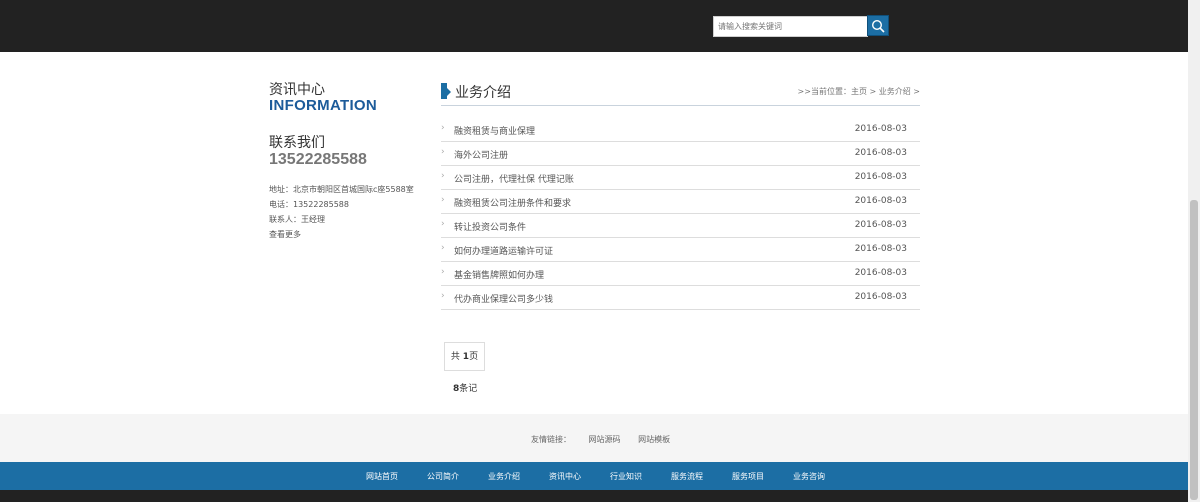  Describe the element at coordinates (680, 274) in the screenshot. I see `list-item: › 基金销售牌照如何办理 2016-08-03` at that location.